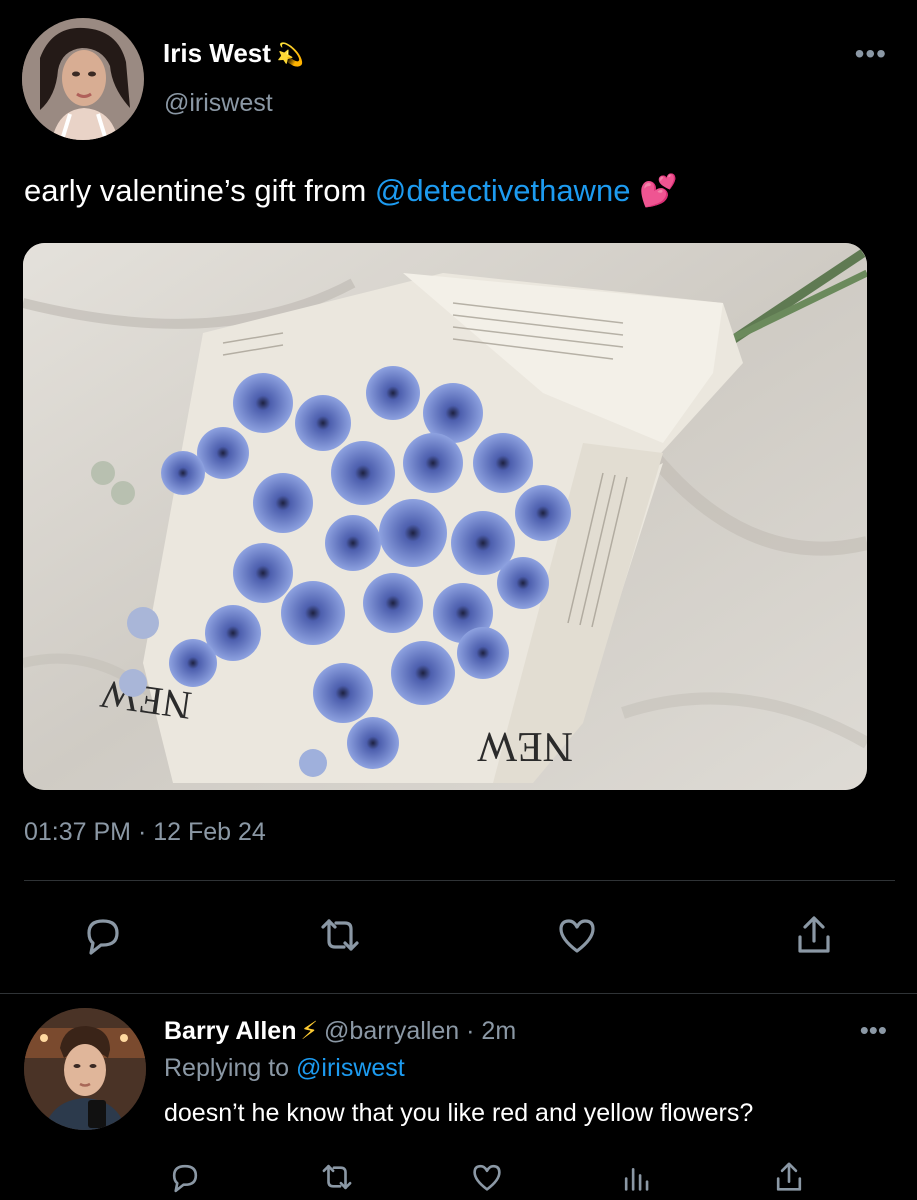 The image size is (917, 1200). Describe the element at coordinates (658, 190) in the screenshot. I see `hearts-emoji-icon: 💕` at that location.